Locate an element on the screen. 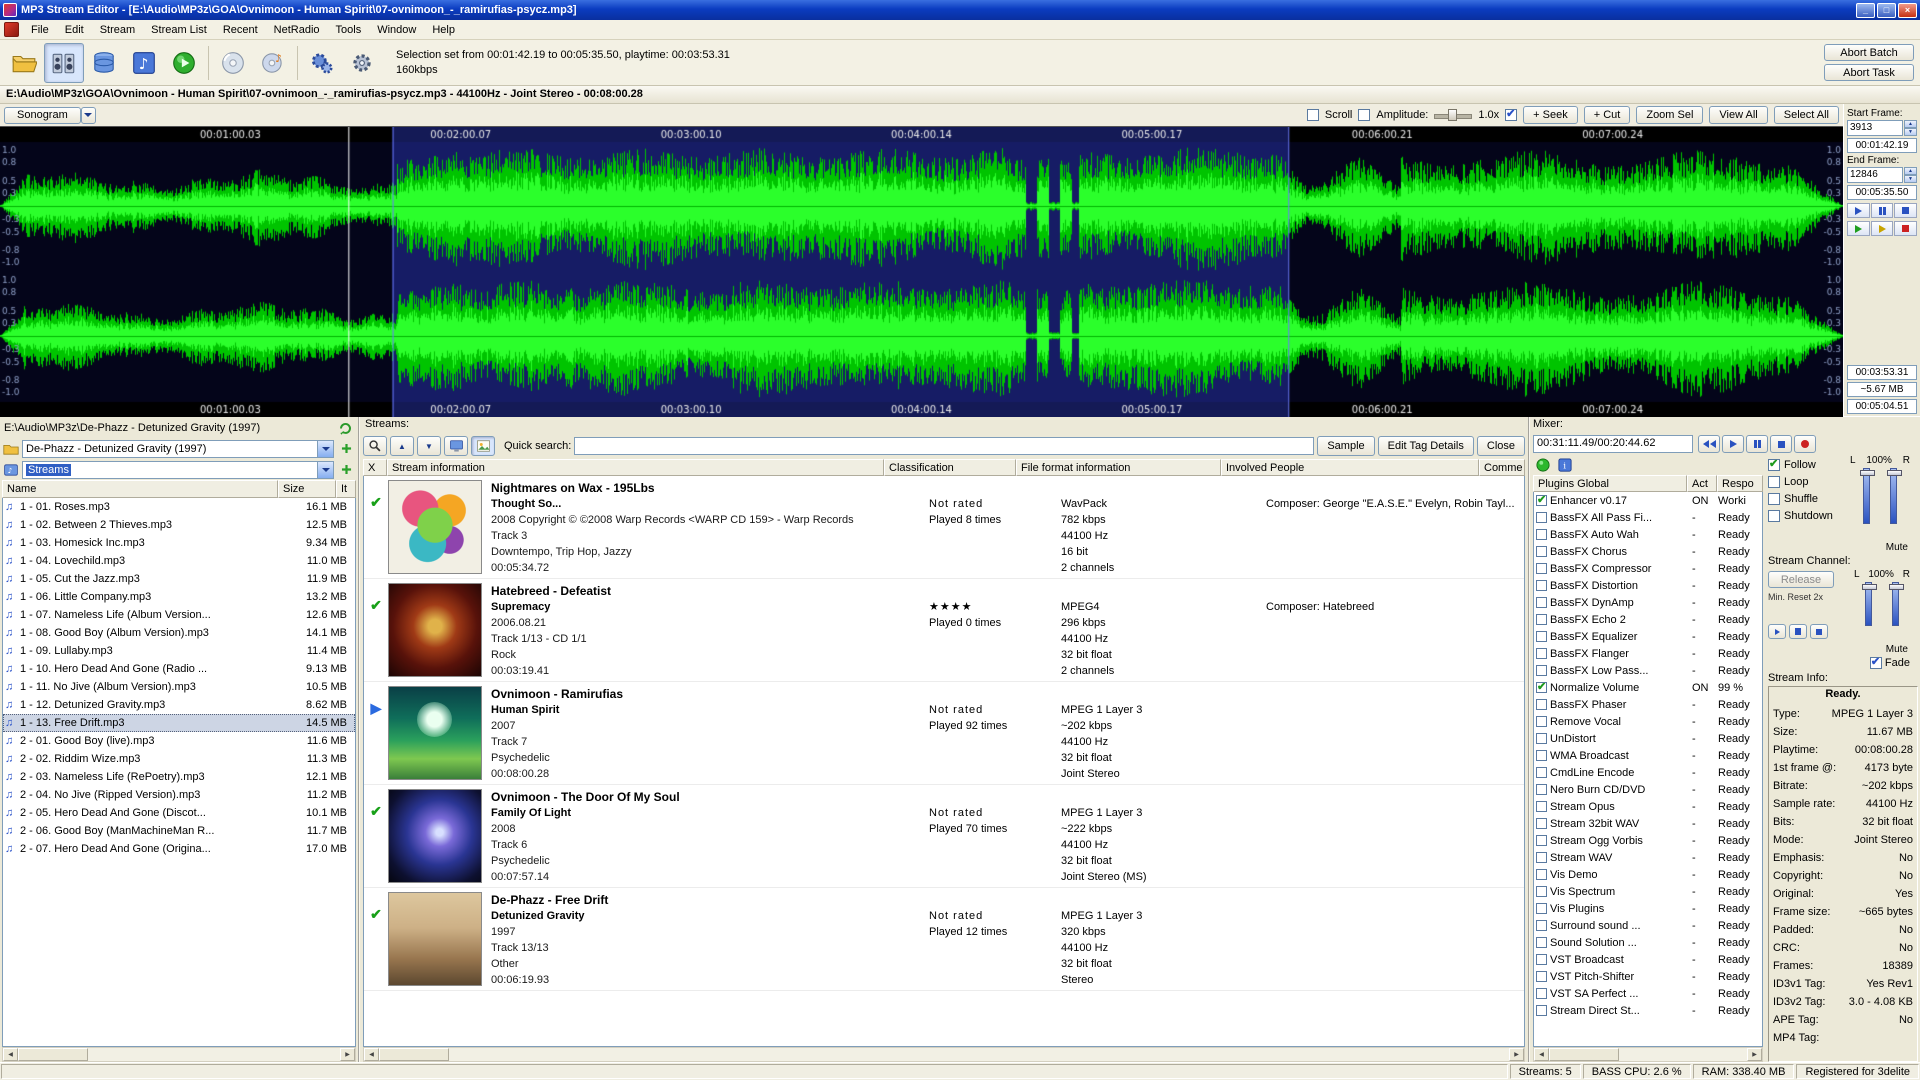  menu-item: File is located at coordinates (40, 30).